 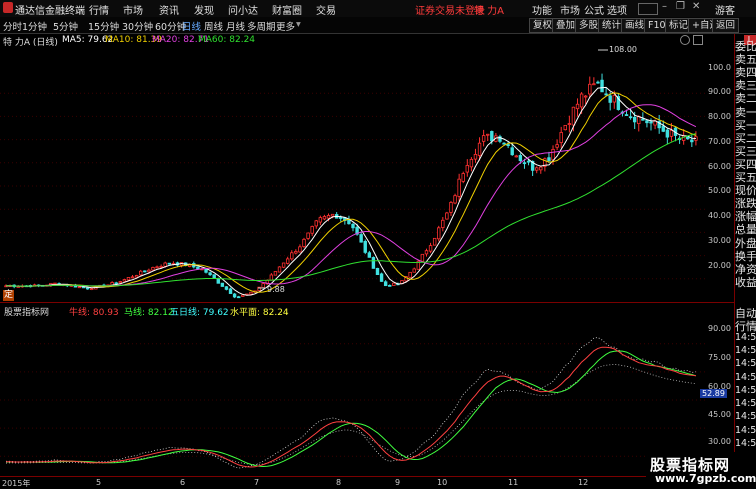 What do you see at coordinates (726, 25) in the screenshot?
I see `back-button: 返回` at bounding box center [726, 25].